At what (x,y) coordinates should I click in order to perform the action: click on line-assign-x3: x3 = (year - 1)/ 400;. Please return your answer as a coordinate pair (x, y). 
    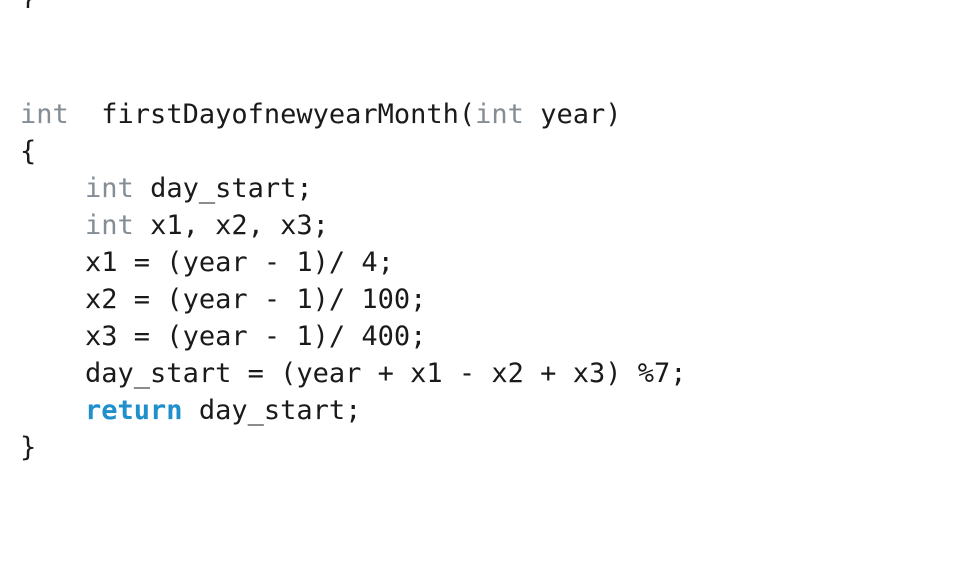
    Looking at the image, I should click on (486, 336).